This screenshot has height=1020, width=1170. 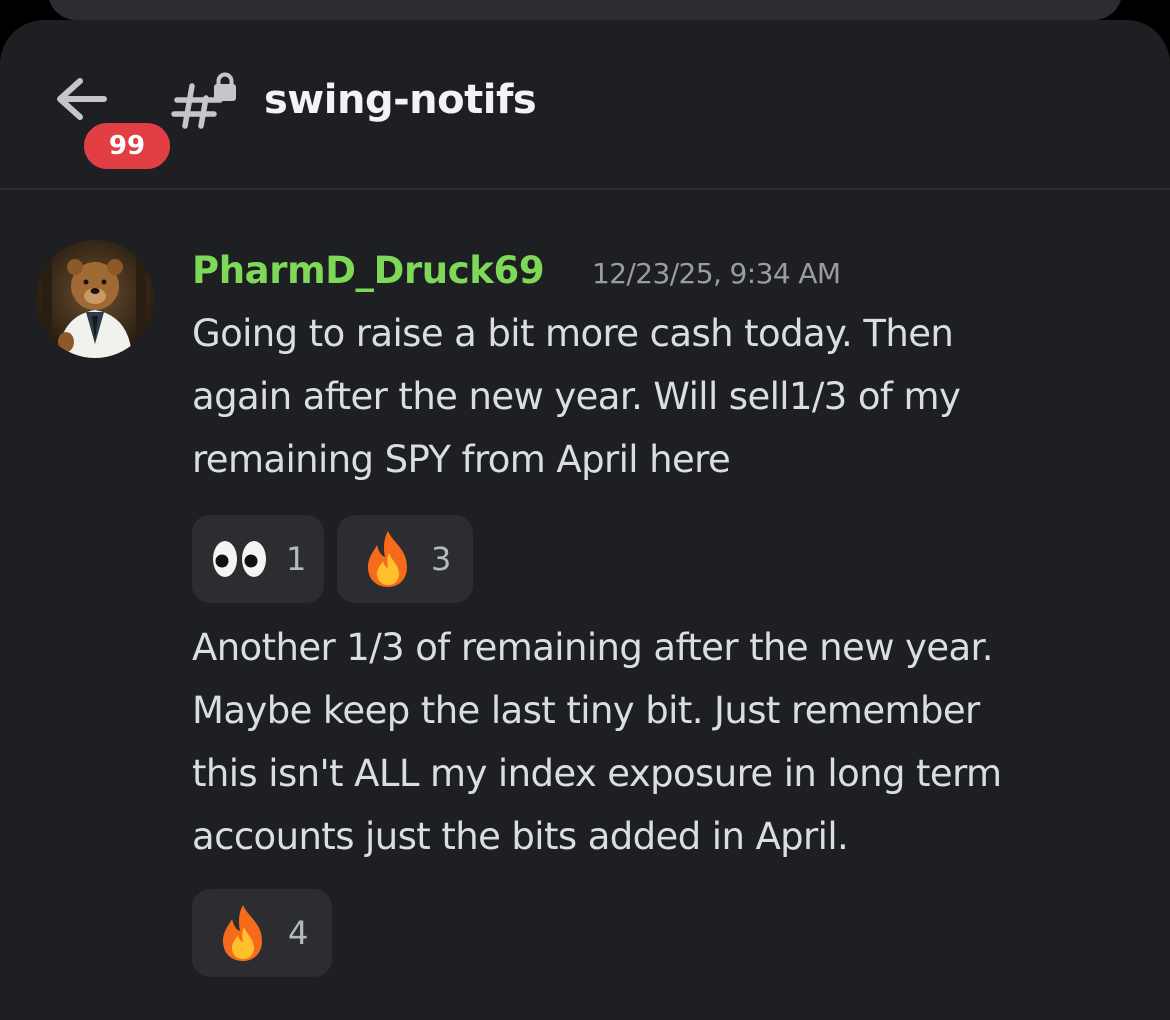 I want to click on reaction-eyes: 1, so click(x=258, y=559).